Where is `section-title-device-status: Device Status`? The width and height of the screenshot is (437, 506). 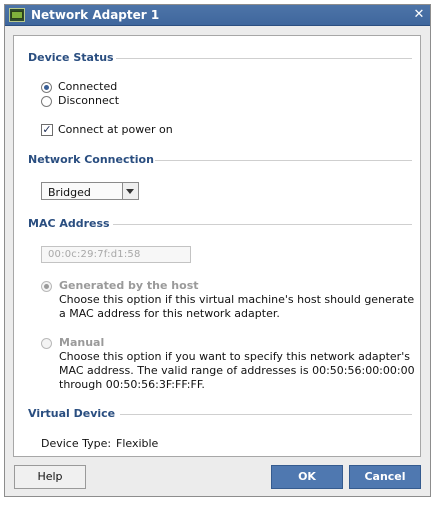 section-title-device-status: Device Status is located at coordinates (71, 57).